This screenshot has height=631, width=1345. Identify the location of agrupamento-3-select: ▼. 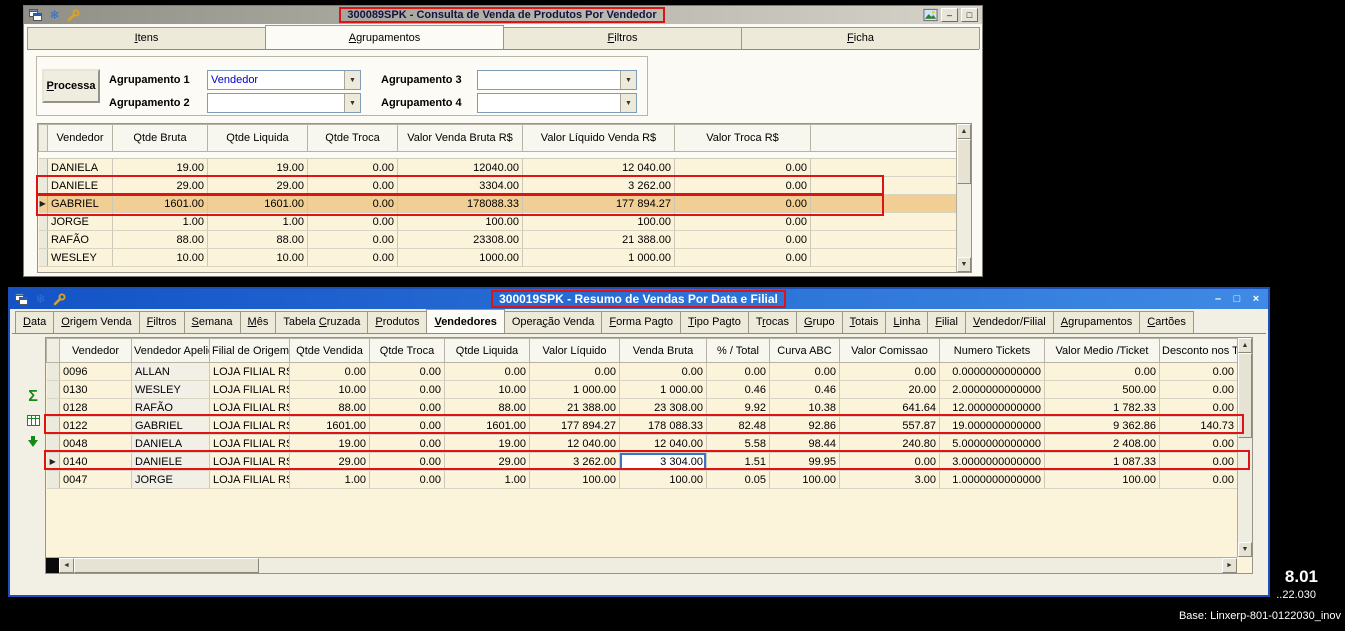
(557, 80).